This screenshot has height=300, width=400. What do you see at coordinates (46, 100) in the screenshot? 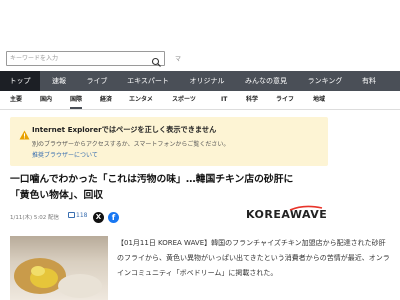
I see `nav2-item-domestic: 国内` at bounding box center [46, 100].